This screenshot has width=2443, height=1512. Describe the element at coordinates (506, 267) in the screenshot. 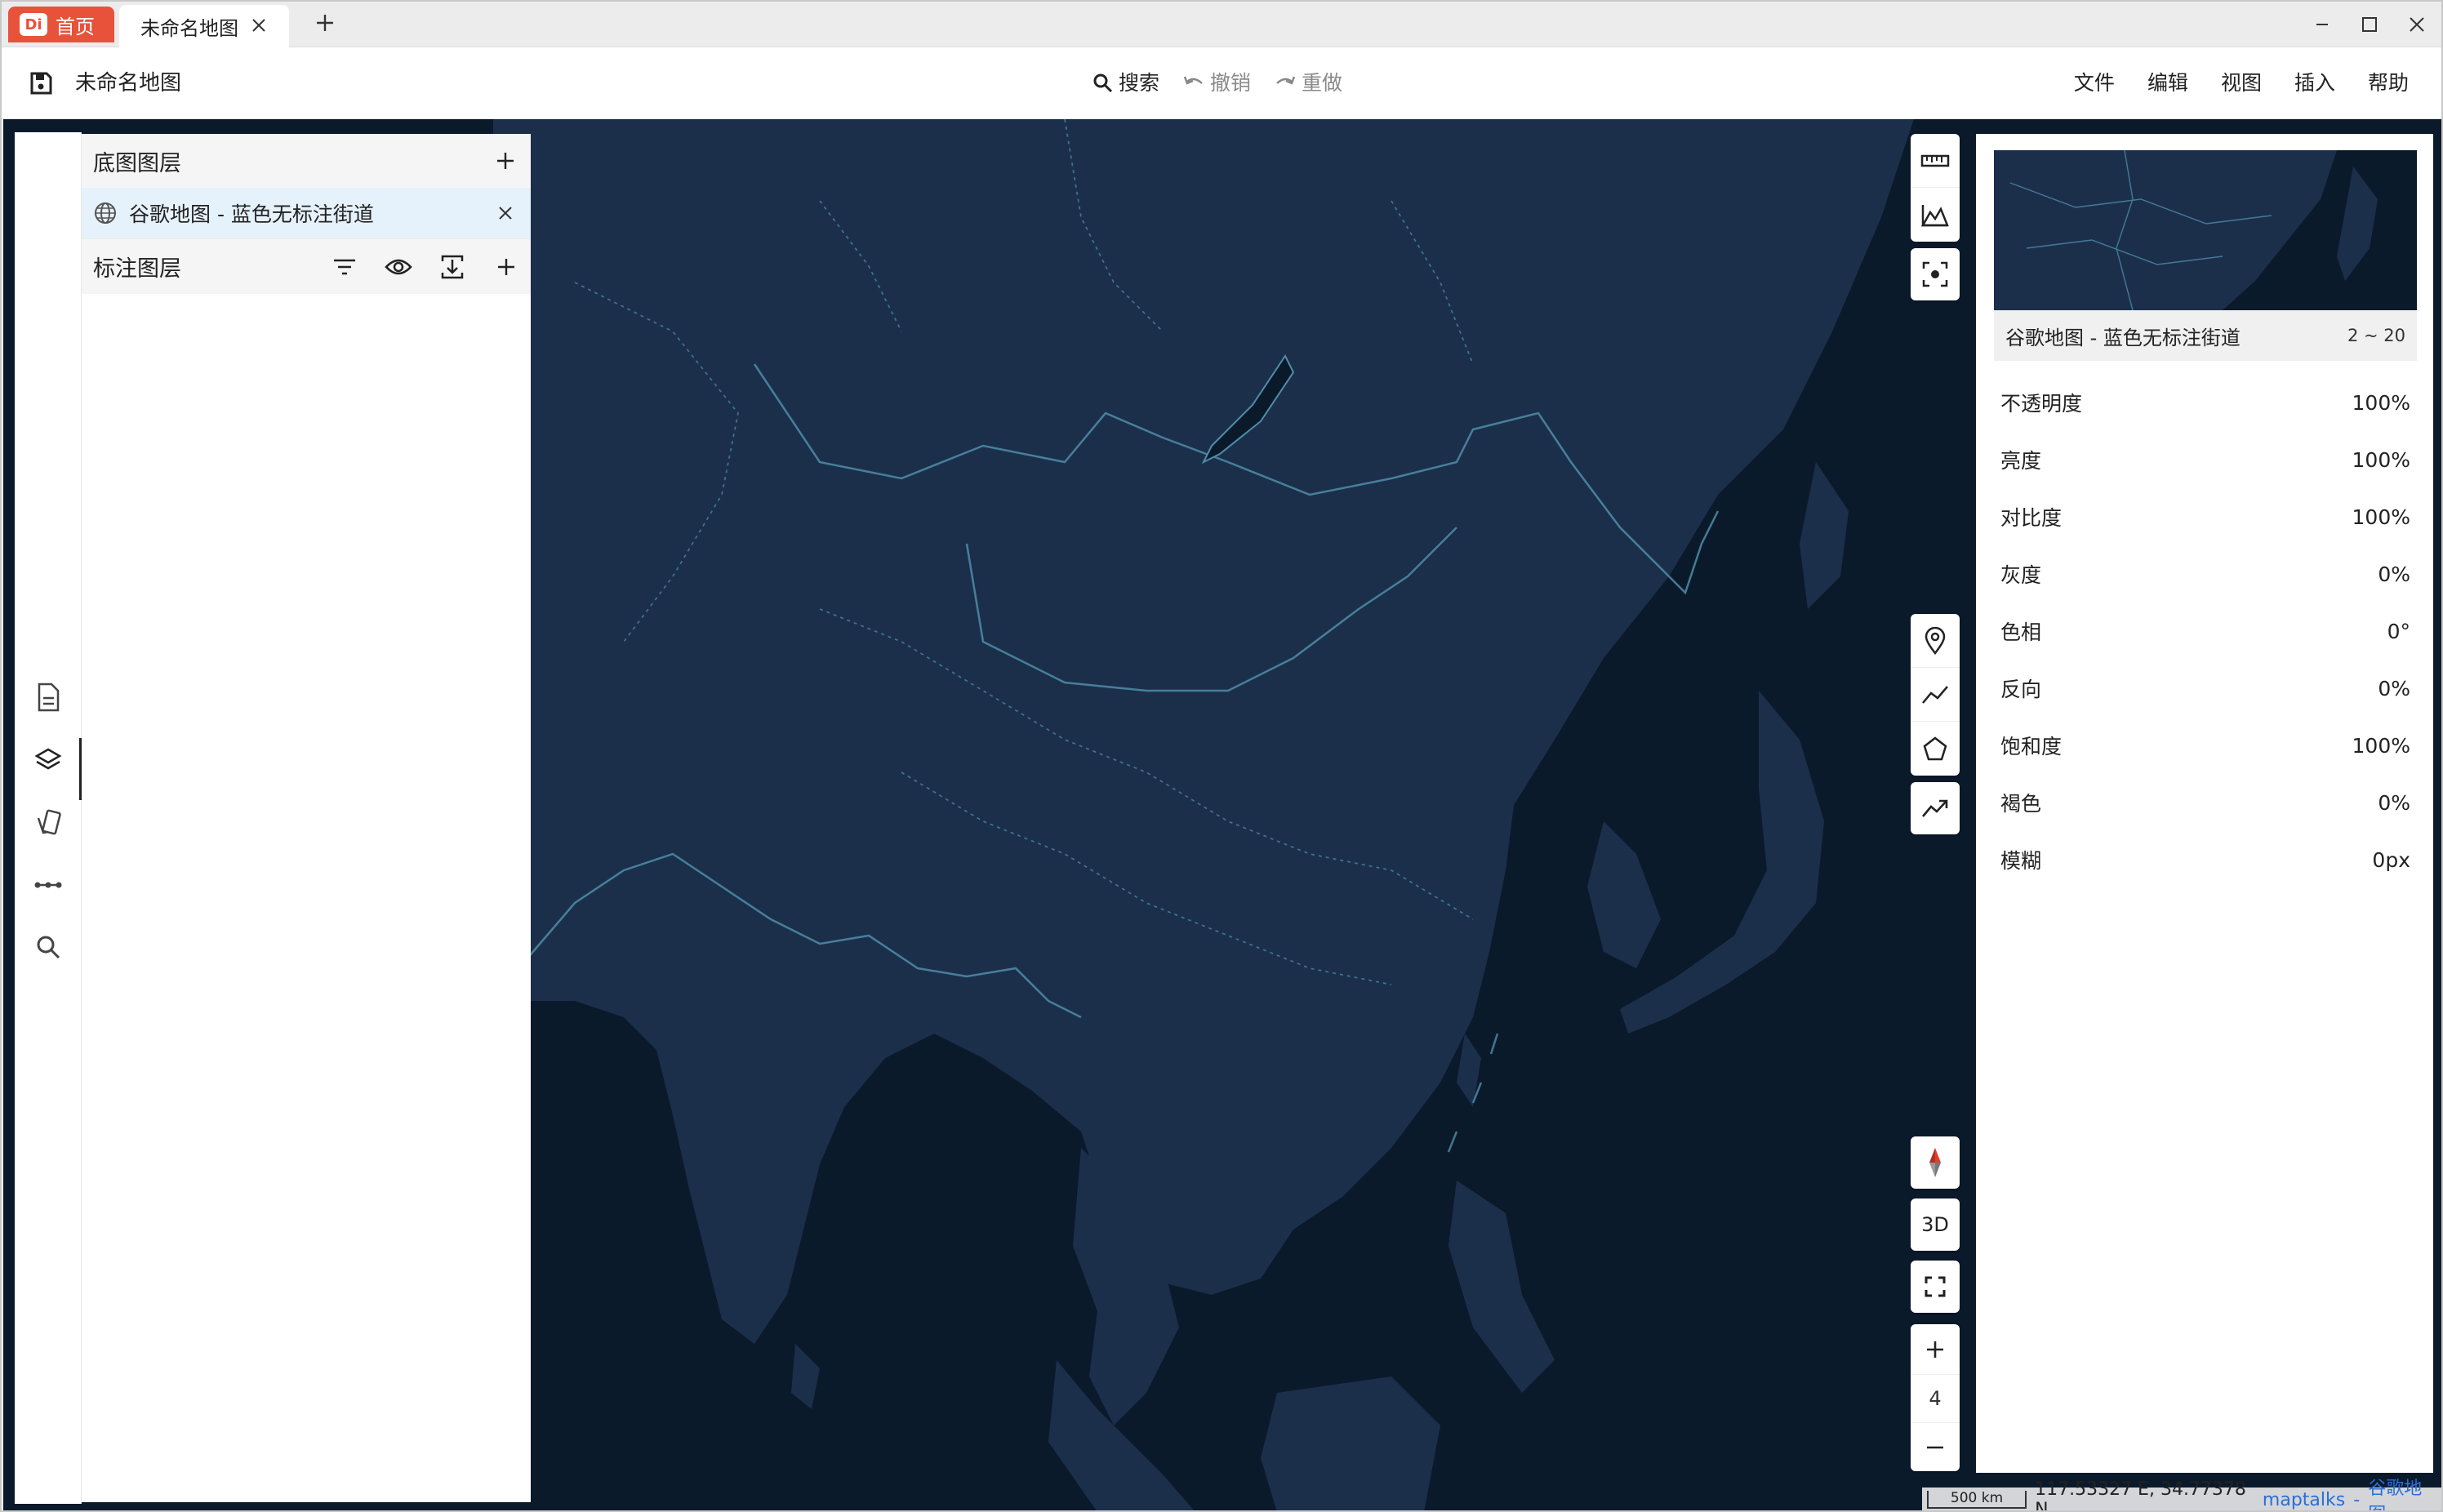

I see `add-annotation-layer-icon` at that location.